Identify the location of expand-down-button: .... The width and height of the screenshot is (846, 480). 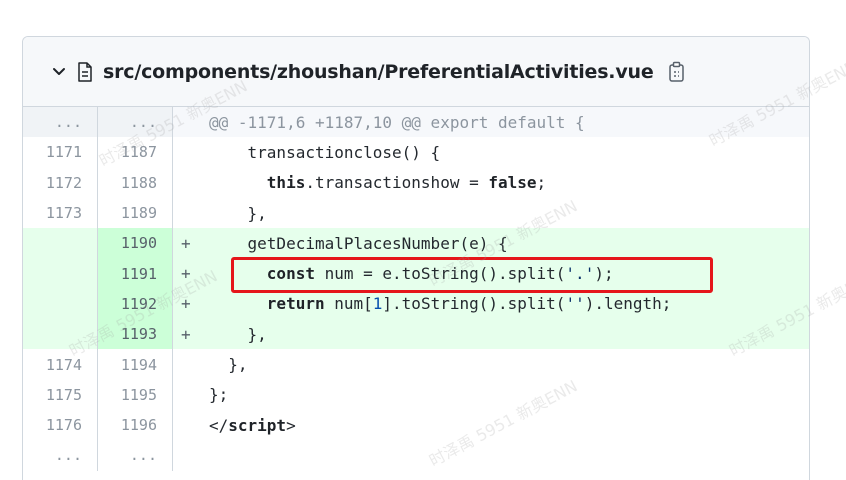
(60, 455).